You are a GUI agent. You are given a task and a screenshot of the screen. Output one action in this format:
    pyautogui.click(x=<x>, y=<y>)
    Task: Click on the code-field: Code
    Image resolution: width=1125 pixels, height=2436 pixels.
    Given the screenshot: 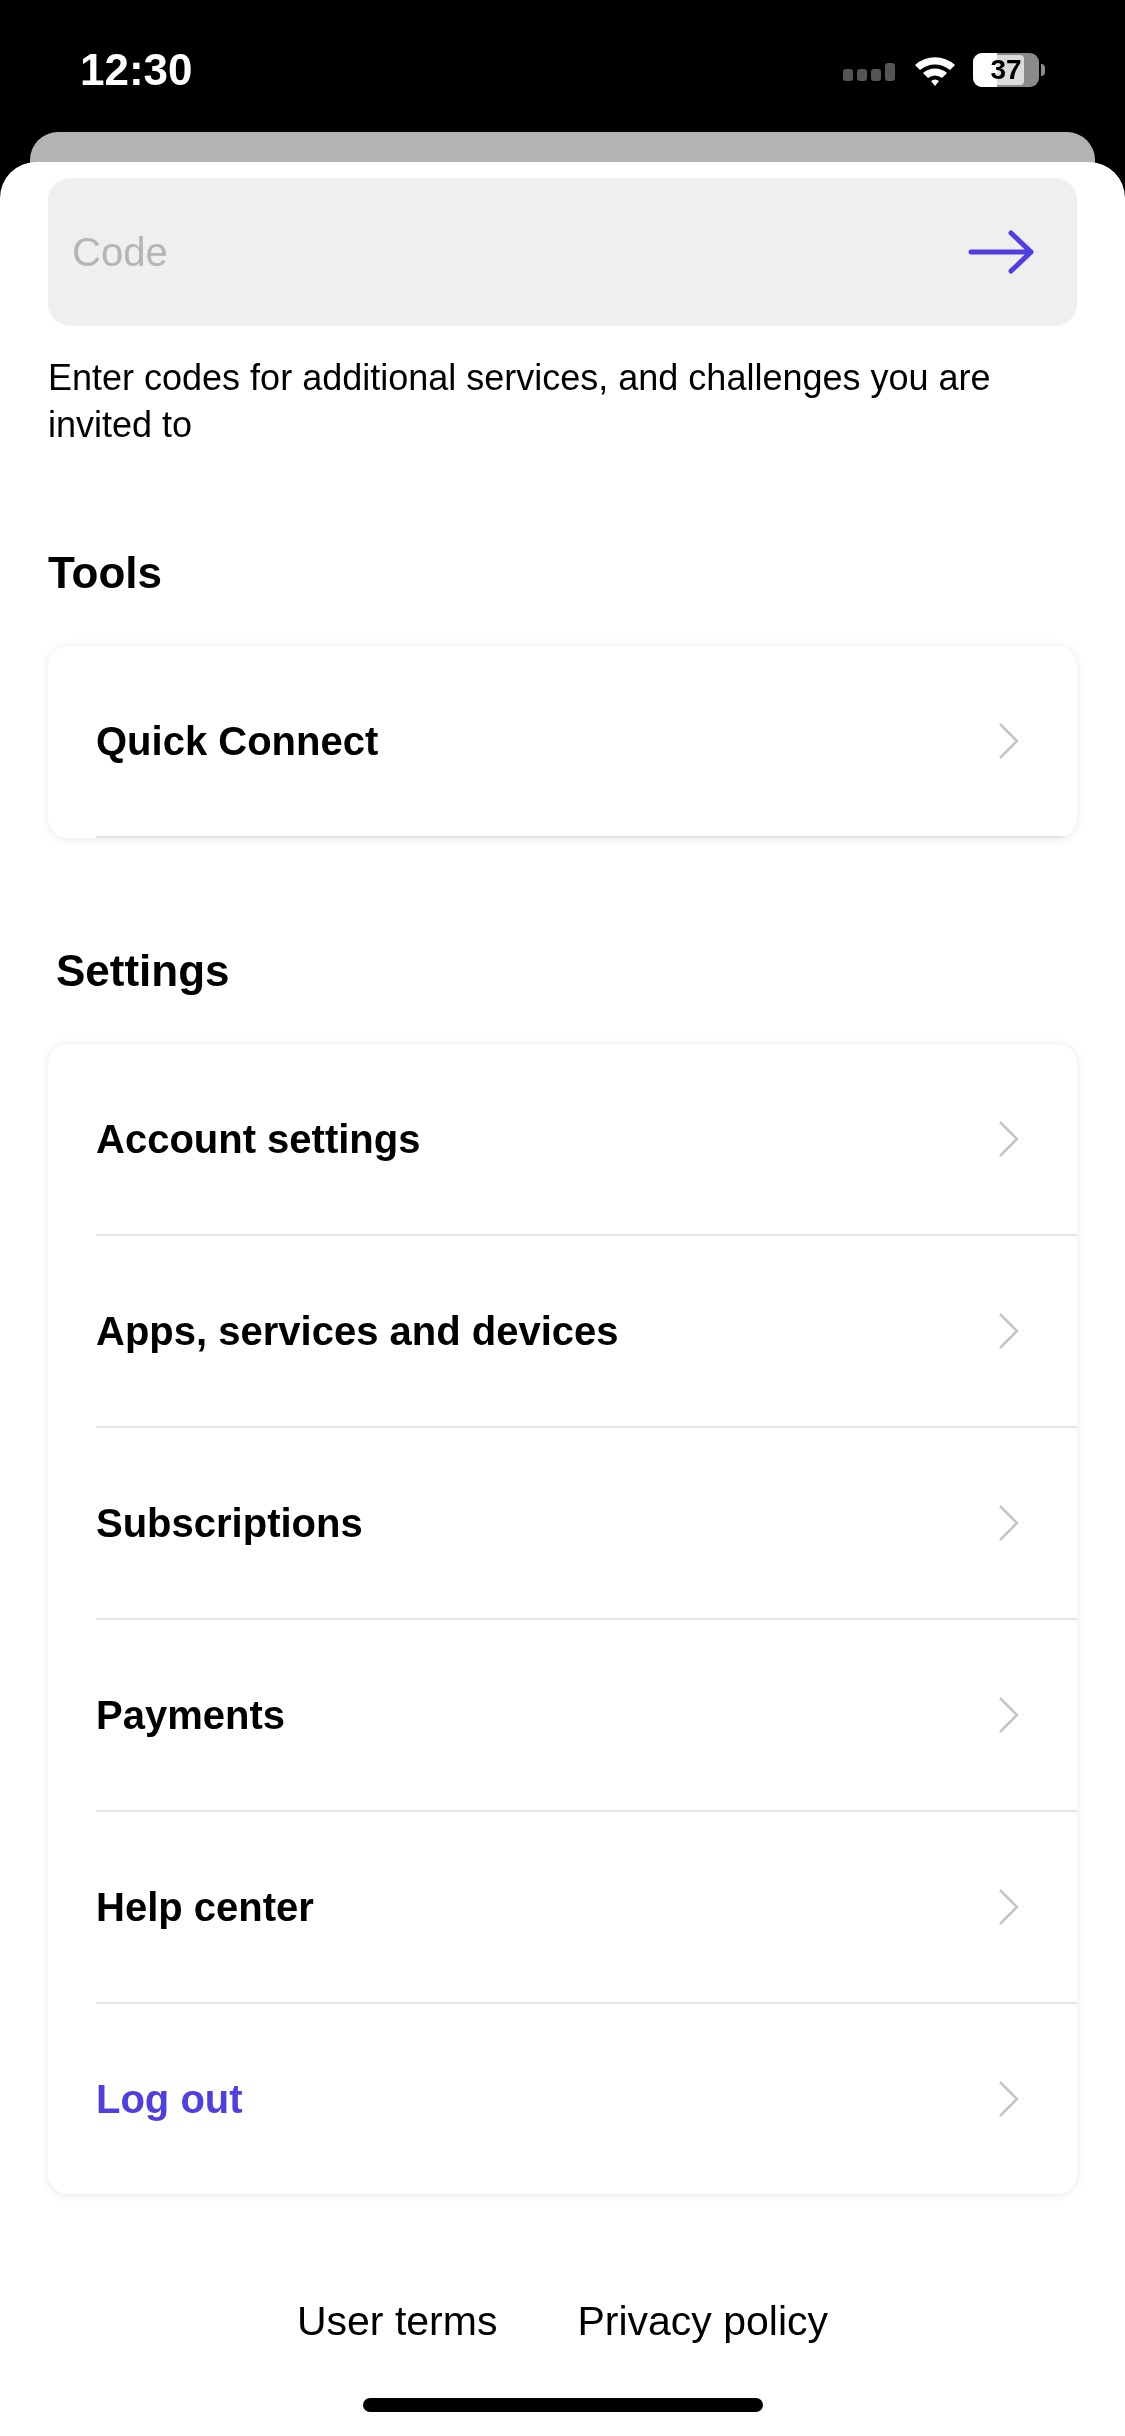 What is the action you would take?
    pyautogui.click(x=562, y=252)
    